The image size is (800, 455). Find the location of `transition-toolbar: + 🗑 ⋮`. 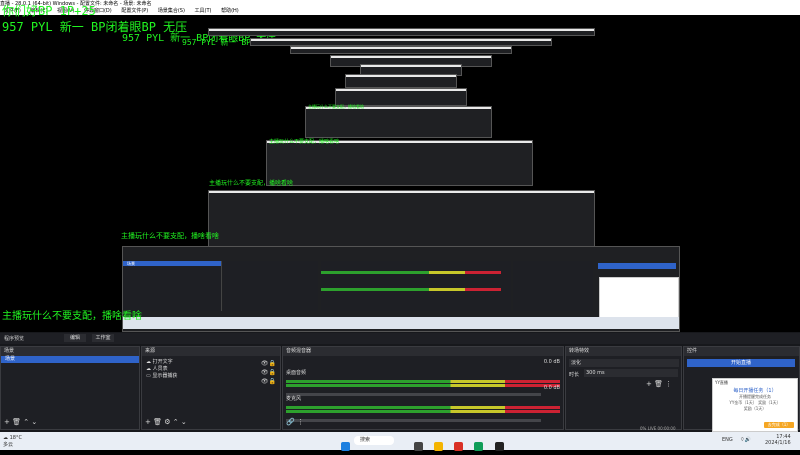

transition-toolbar: + 🗑 ⋮ is located at coordinates (659, 384).